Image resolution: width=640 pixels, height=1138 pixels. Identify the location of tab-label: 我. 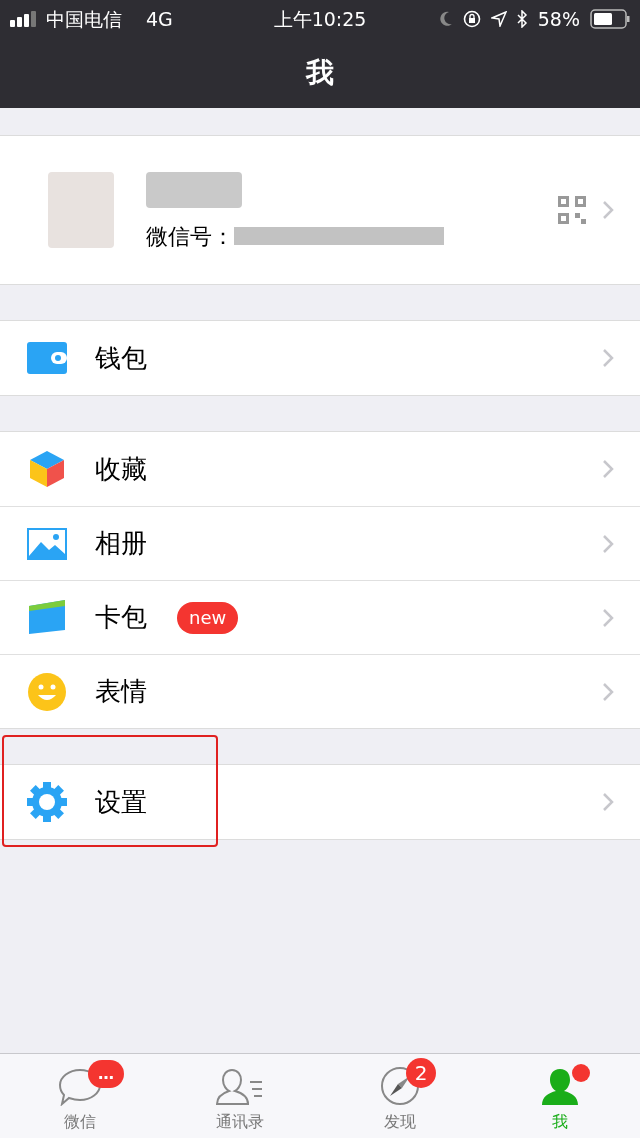
(560, 1122).